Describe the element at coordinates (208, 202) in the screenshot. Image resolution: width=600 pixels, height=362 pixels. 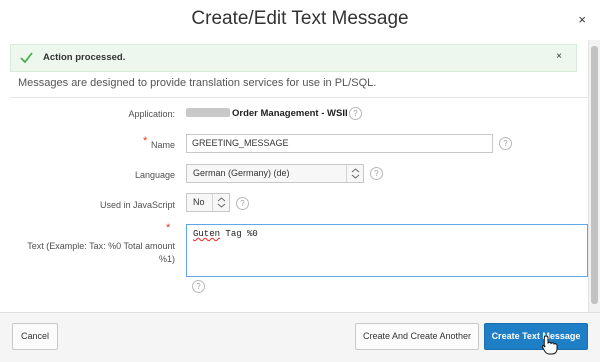
I see `used-in-js-select: No` at that location.